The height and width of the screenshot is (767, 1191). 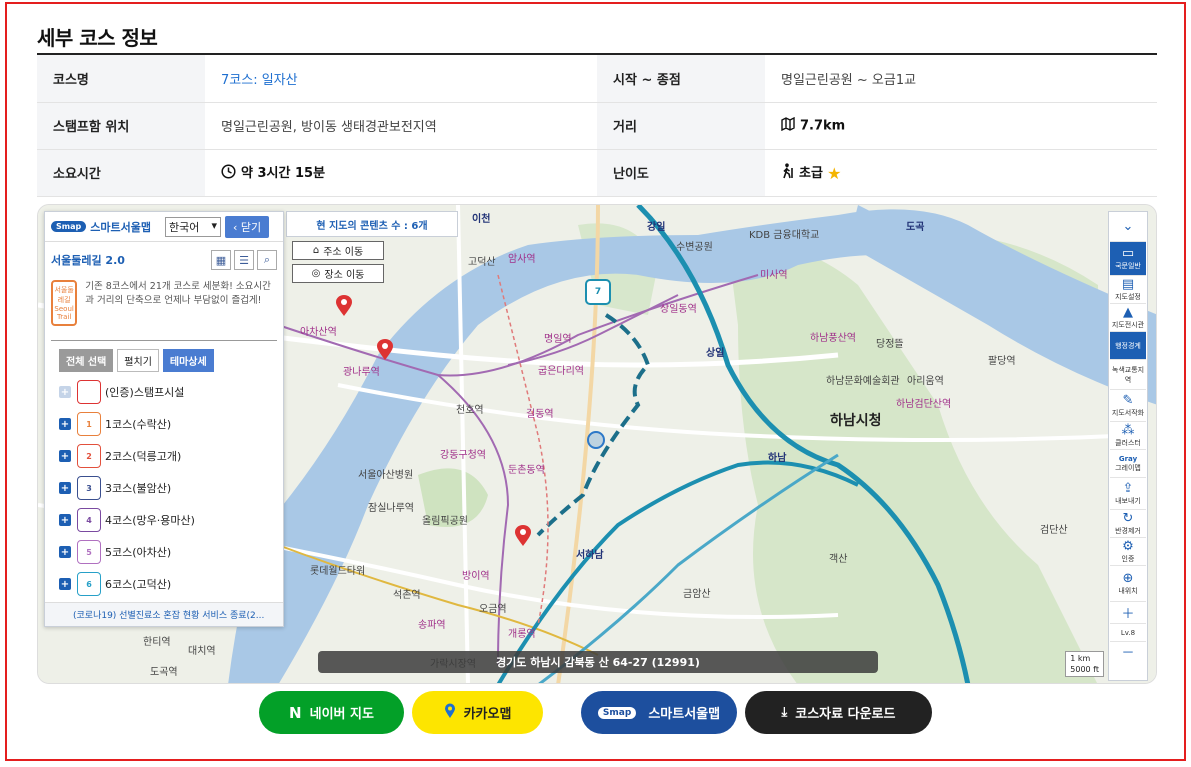 I want to click on download-button: ⤓ 코스자료 다운로드, so click(x=838, y=712).